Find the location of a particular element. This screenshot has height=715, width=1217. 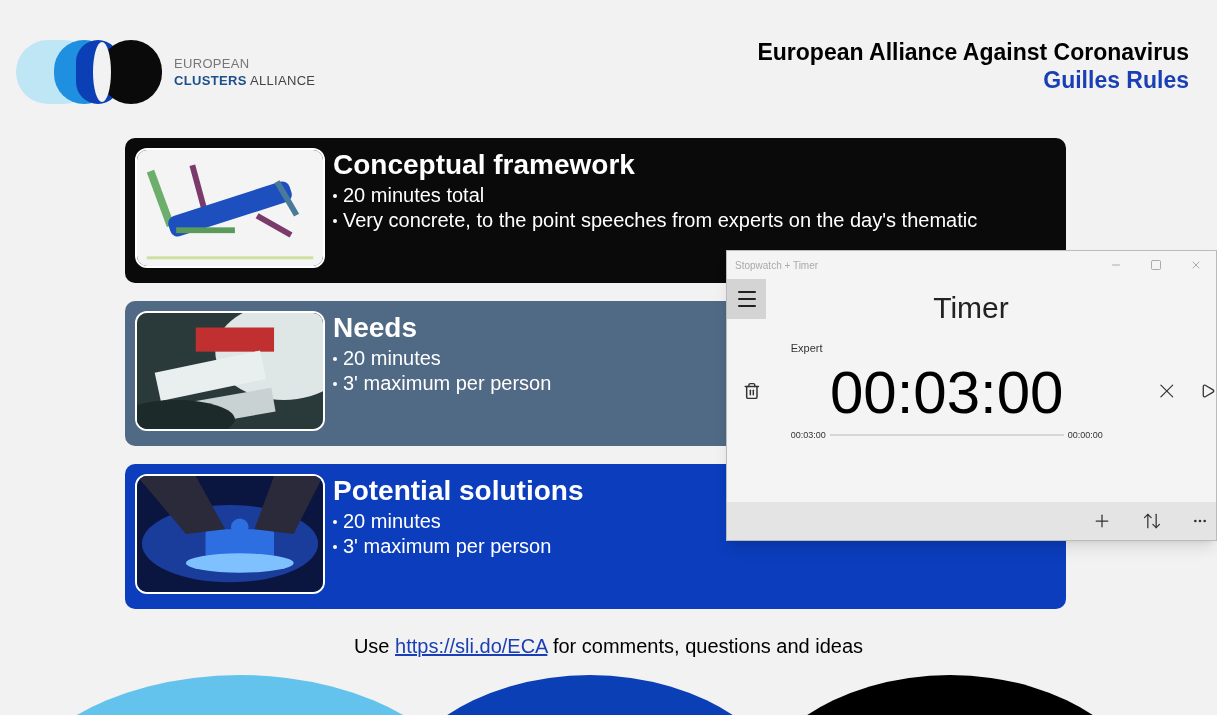

play-icon is located at coordinates (1208, 391).